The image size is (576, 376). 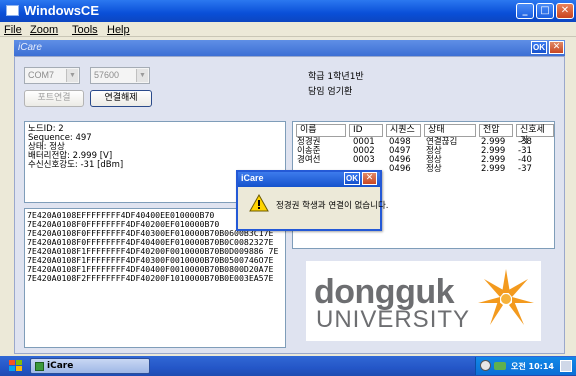 What do you see at coordinates (545, 11) in the screenshot?
I see `maximize-button: □` at bounding box center [545, 11].